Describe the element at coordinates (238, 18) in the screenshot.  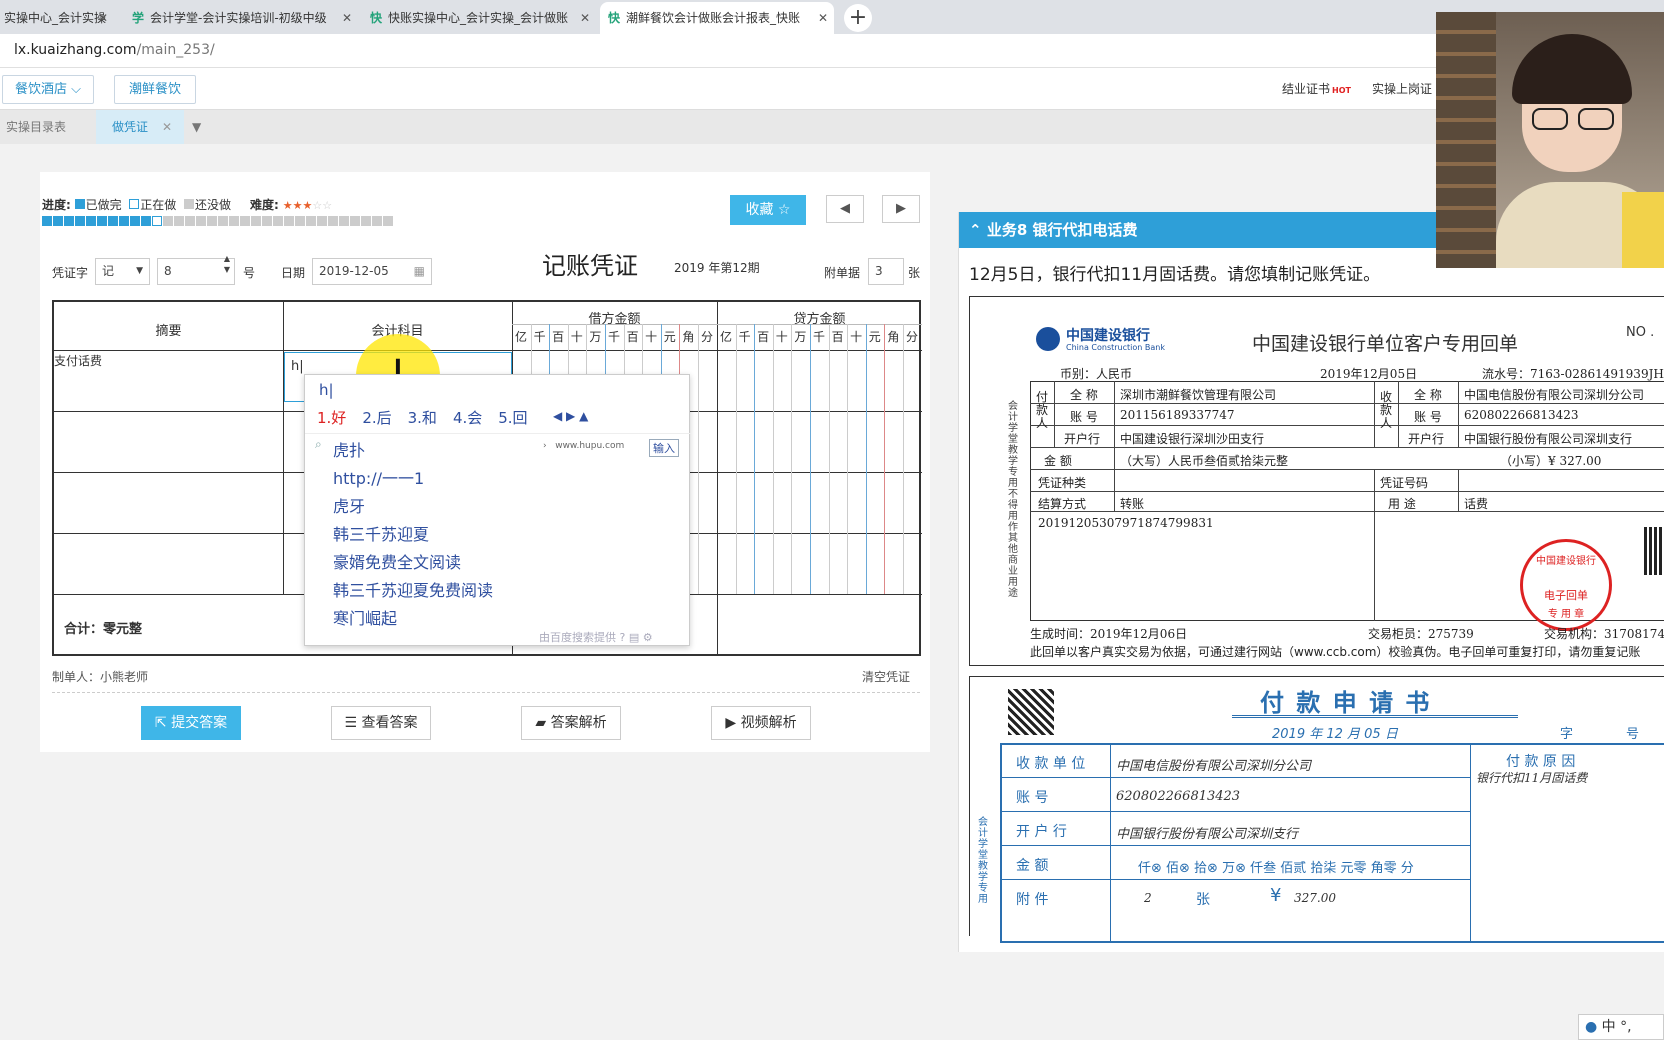
I see `tab-title: 会计学堂-会计实操培训-初级中级` at that location.